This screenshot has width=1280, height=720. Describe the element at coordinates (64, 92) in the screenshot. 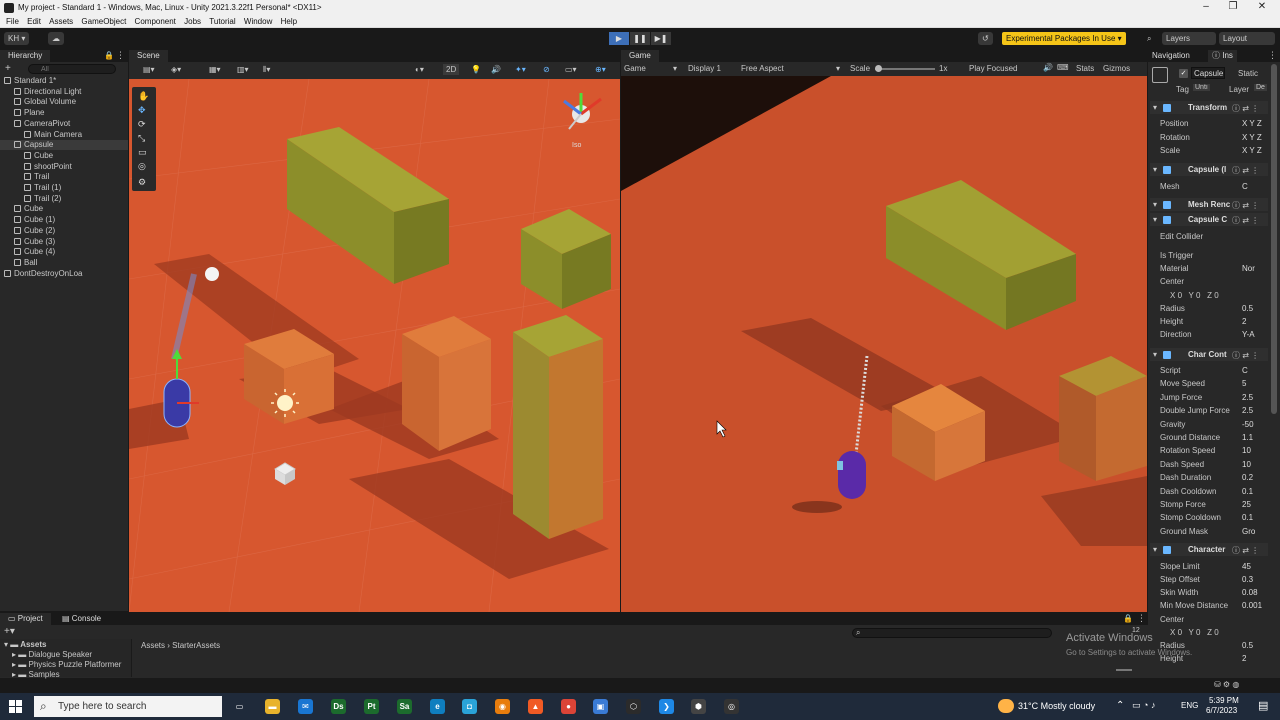

I see `hierarchy-item: Directional Light` at that location.